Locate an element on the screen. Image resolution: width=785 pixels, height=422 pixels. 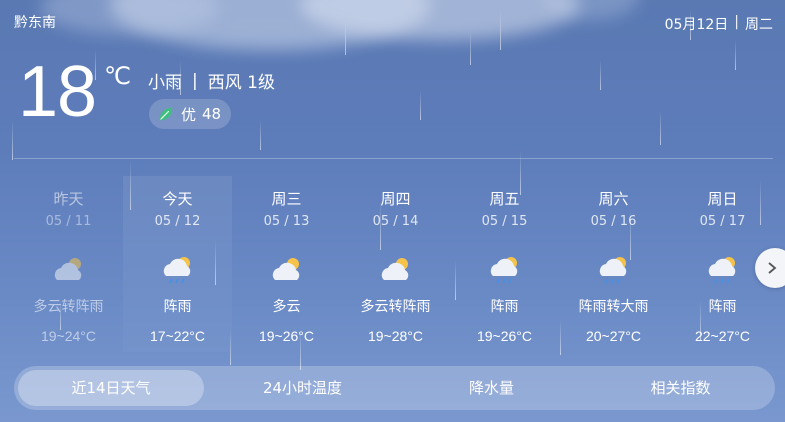
date-line: 05月12日 | 周二 is located at coordinates (719, 24).